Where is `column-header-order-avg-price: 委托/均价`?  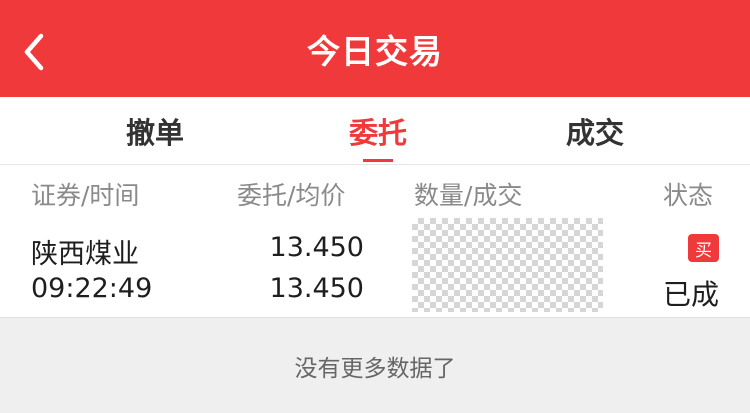
column-header-order-avg-price: 委托/均价 is located at coordinates (291, 195).